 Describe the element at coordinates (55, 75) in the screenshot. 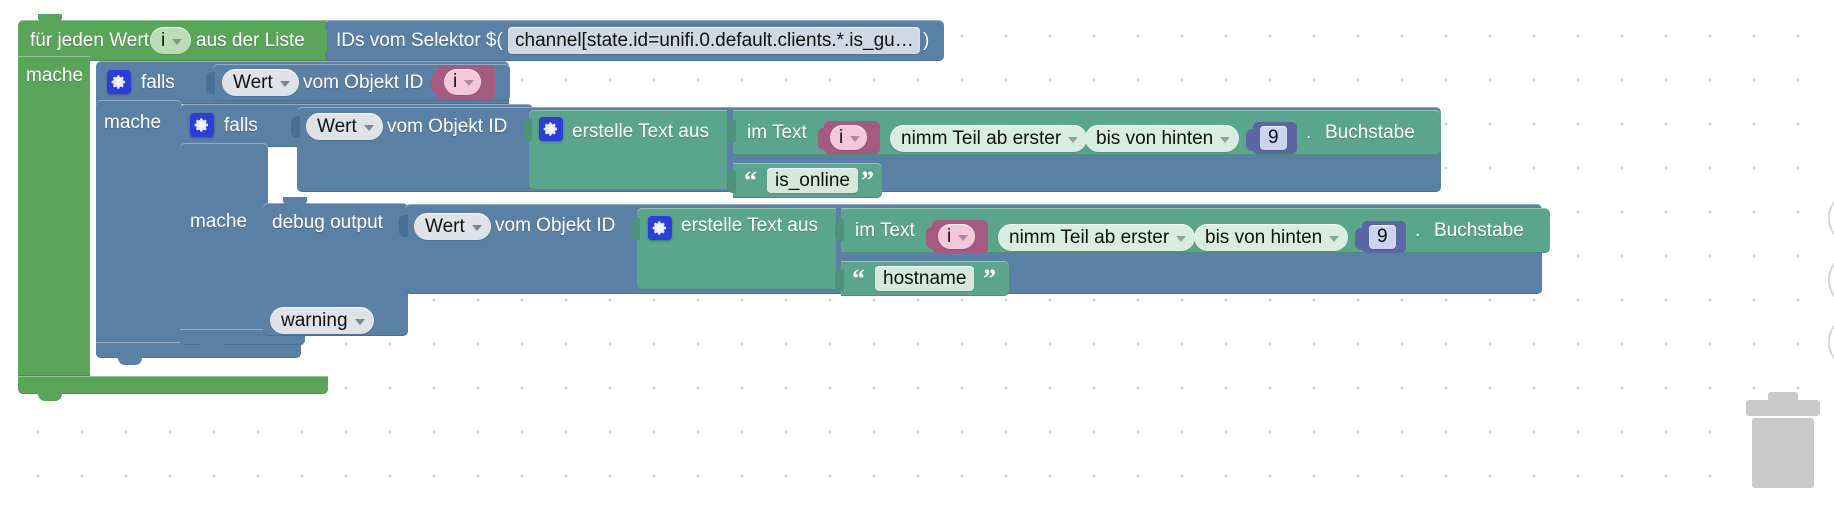

I see `for-each-statement-label: mache` at that location.